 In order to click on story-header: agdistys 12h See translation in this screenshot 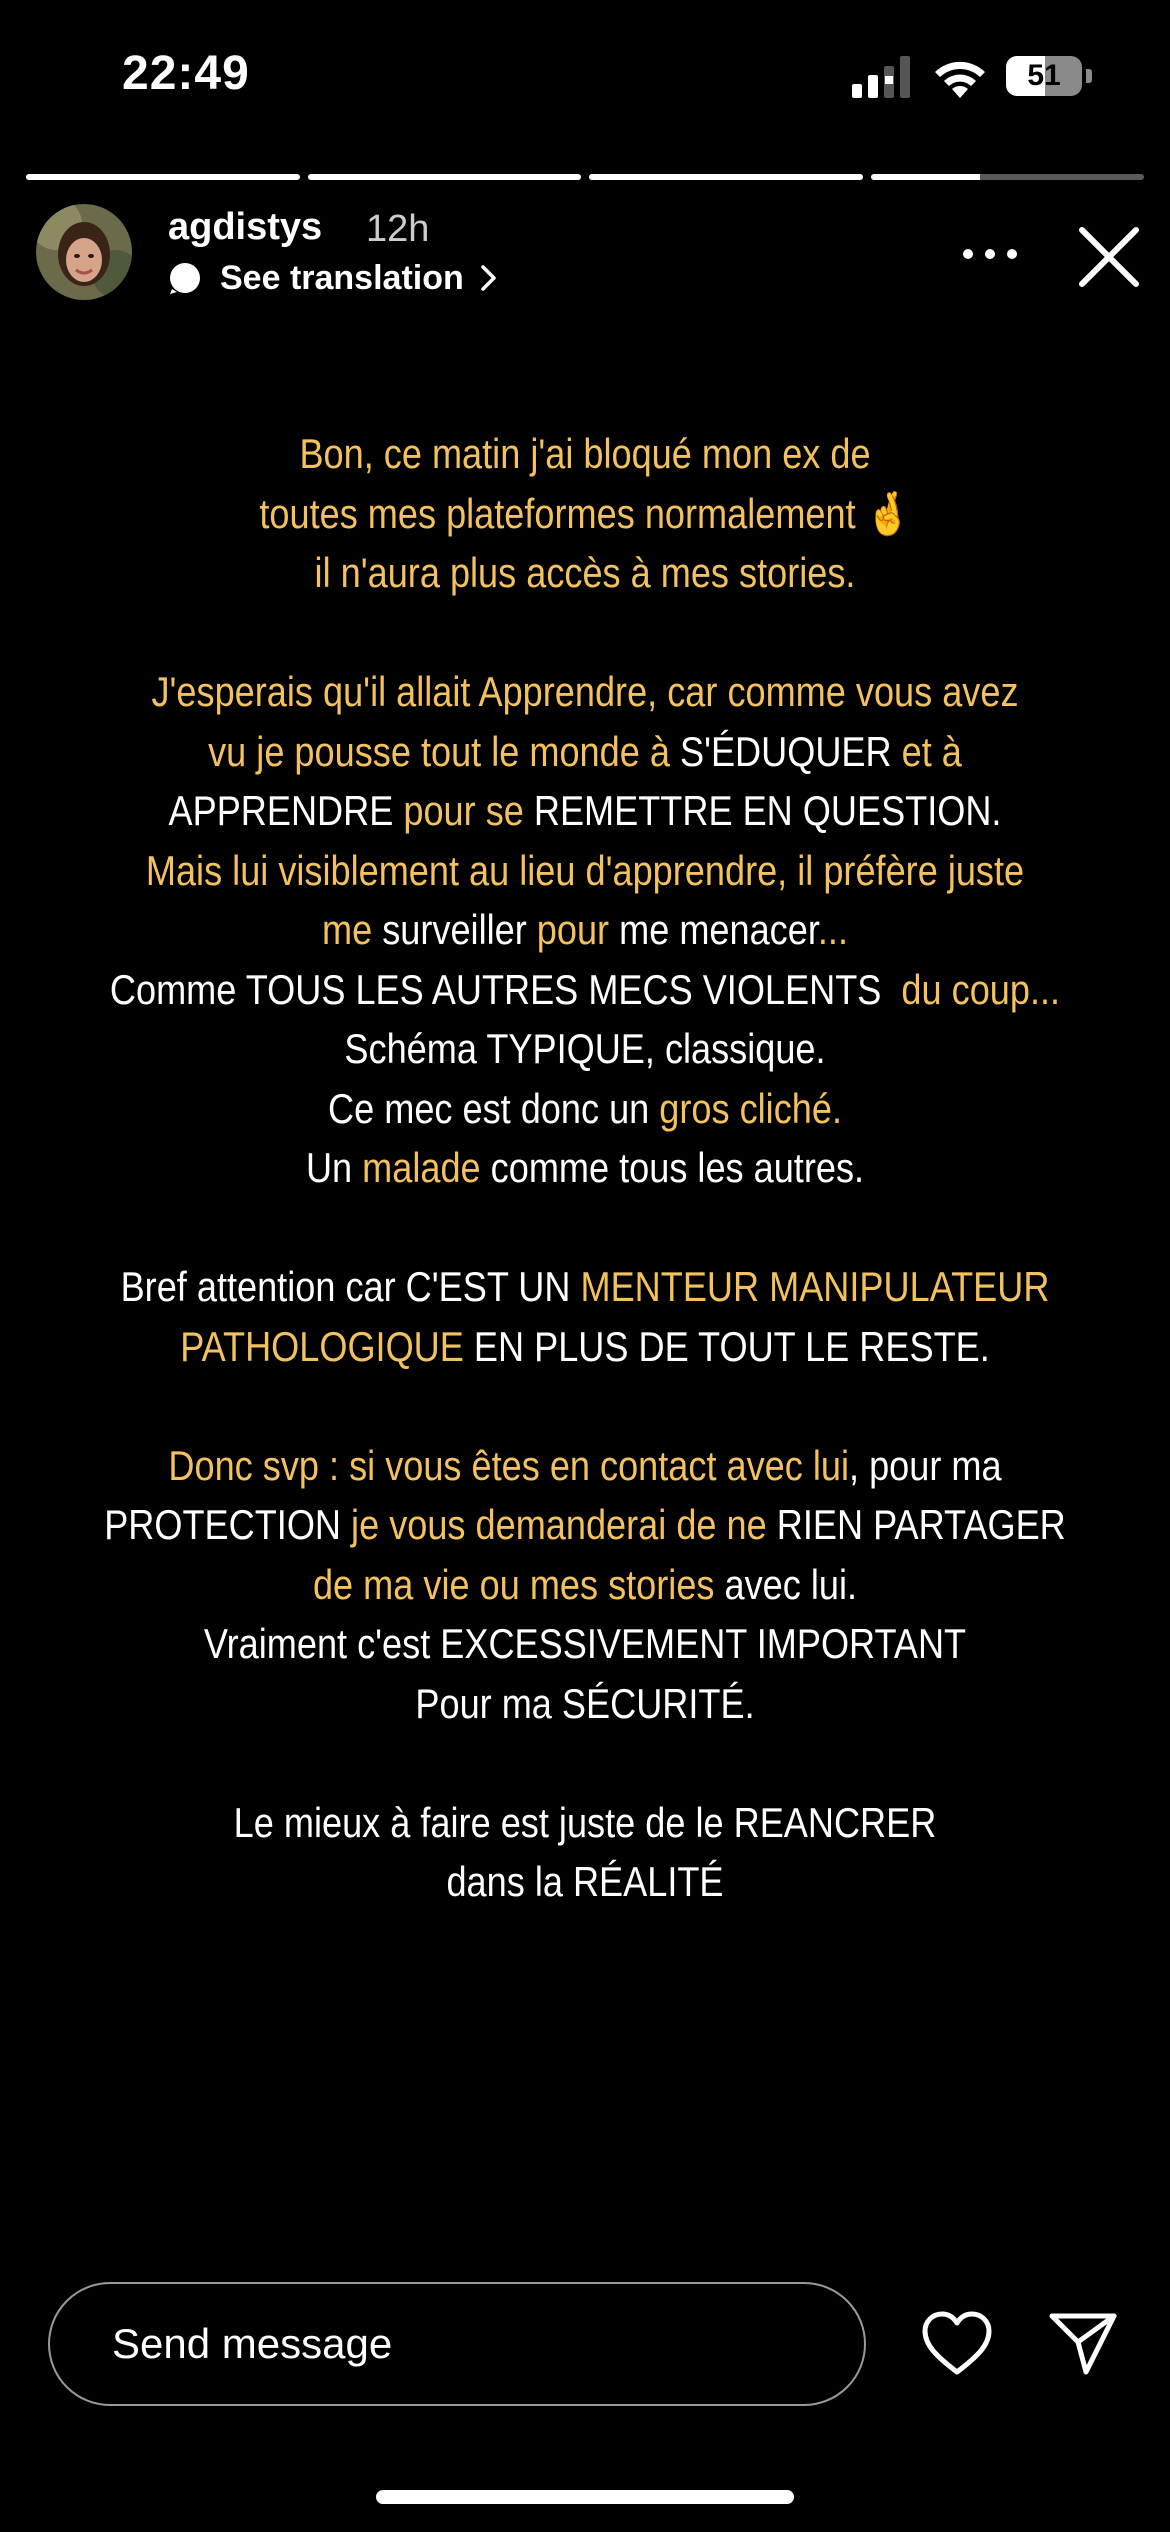, I will do `click(585, 259)`.